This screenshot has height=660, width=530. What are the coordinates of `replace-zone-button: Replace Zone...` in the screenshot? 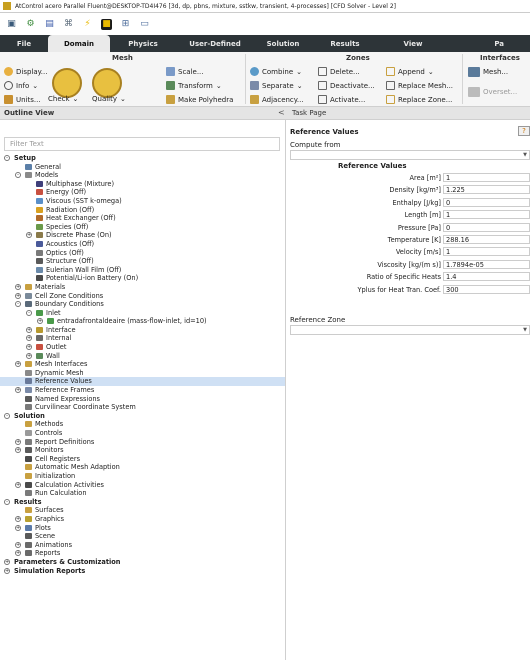 It's located at (419, 99).